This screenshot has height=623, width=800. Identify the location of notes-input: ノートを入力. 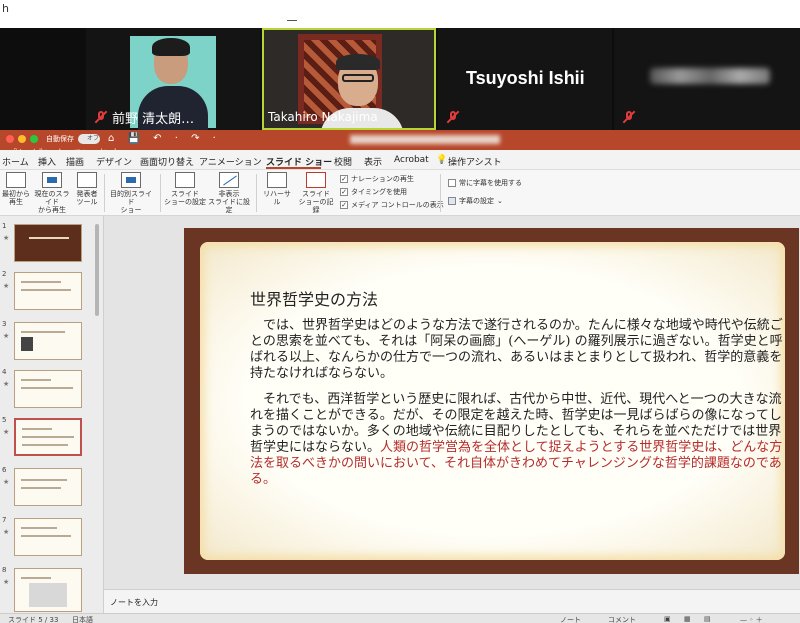
(452, 601).